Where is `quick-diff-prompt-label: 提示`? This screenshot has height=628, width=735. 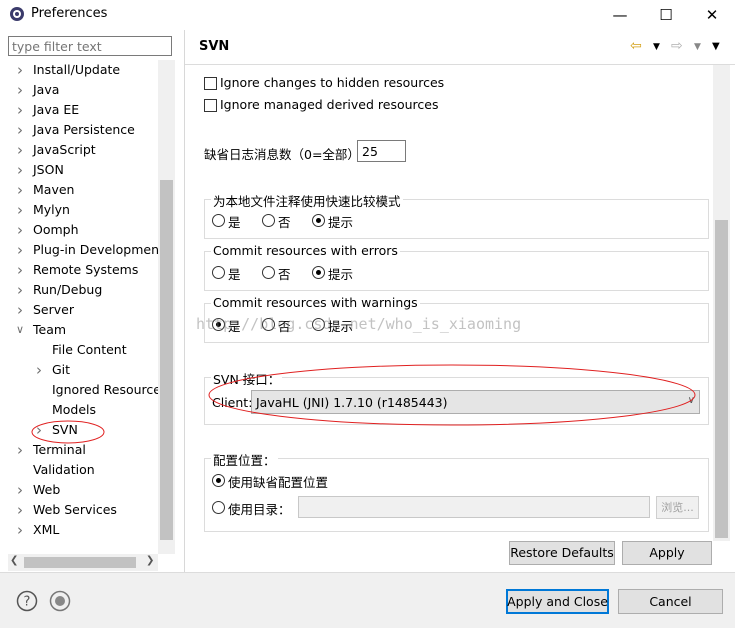 quick-diff-prompt-label: 提示 is located at coordinates (341, 222).